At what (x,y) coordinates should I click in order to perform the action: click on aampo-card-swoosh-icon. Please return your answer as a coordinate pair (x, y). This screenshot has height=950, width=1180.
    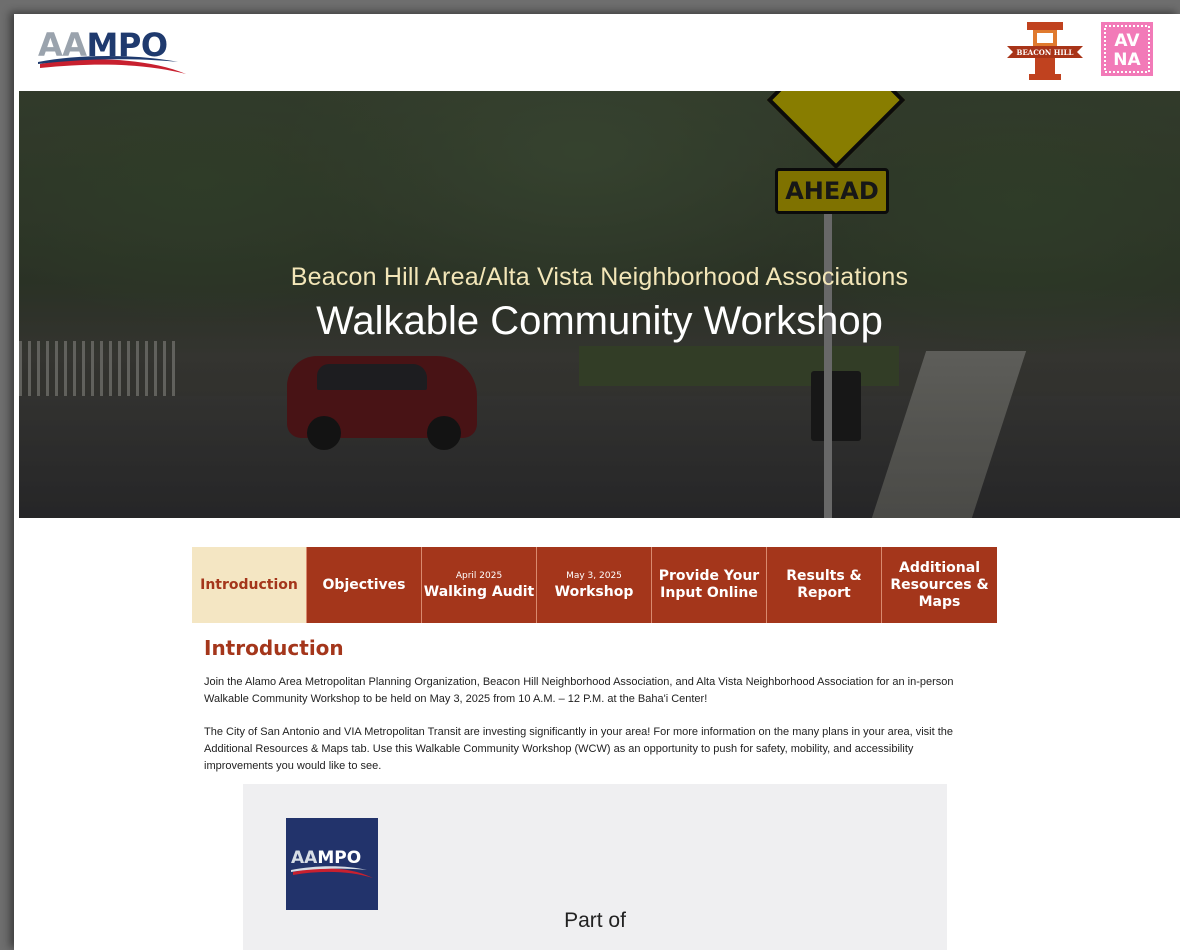
    Looking at the image, I should click on (332, 872).